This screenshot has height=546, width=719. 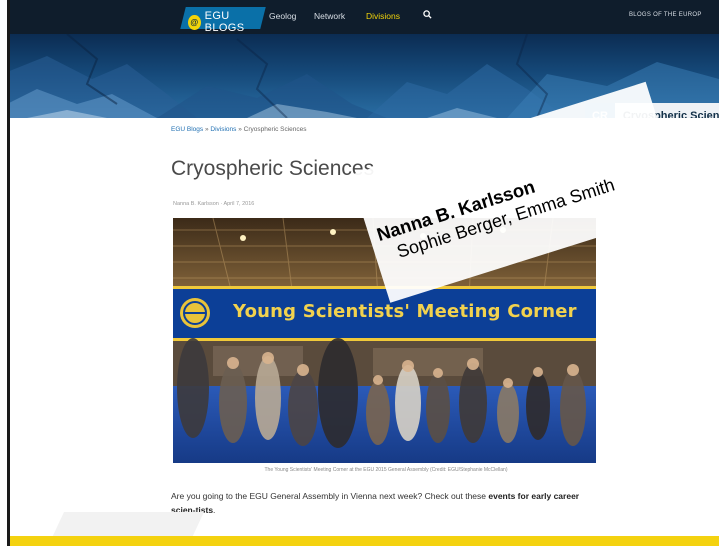 What do you see at coordinates (214, 204) in the screenshot?
I see `post-byline: Nanna B. Karlsson · April 7, 2016` at bounding box center [214, 204].